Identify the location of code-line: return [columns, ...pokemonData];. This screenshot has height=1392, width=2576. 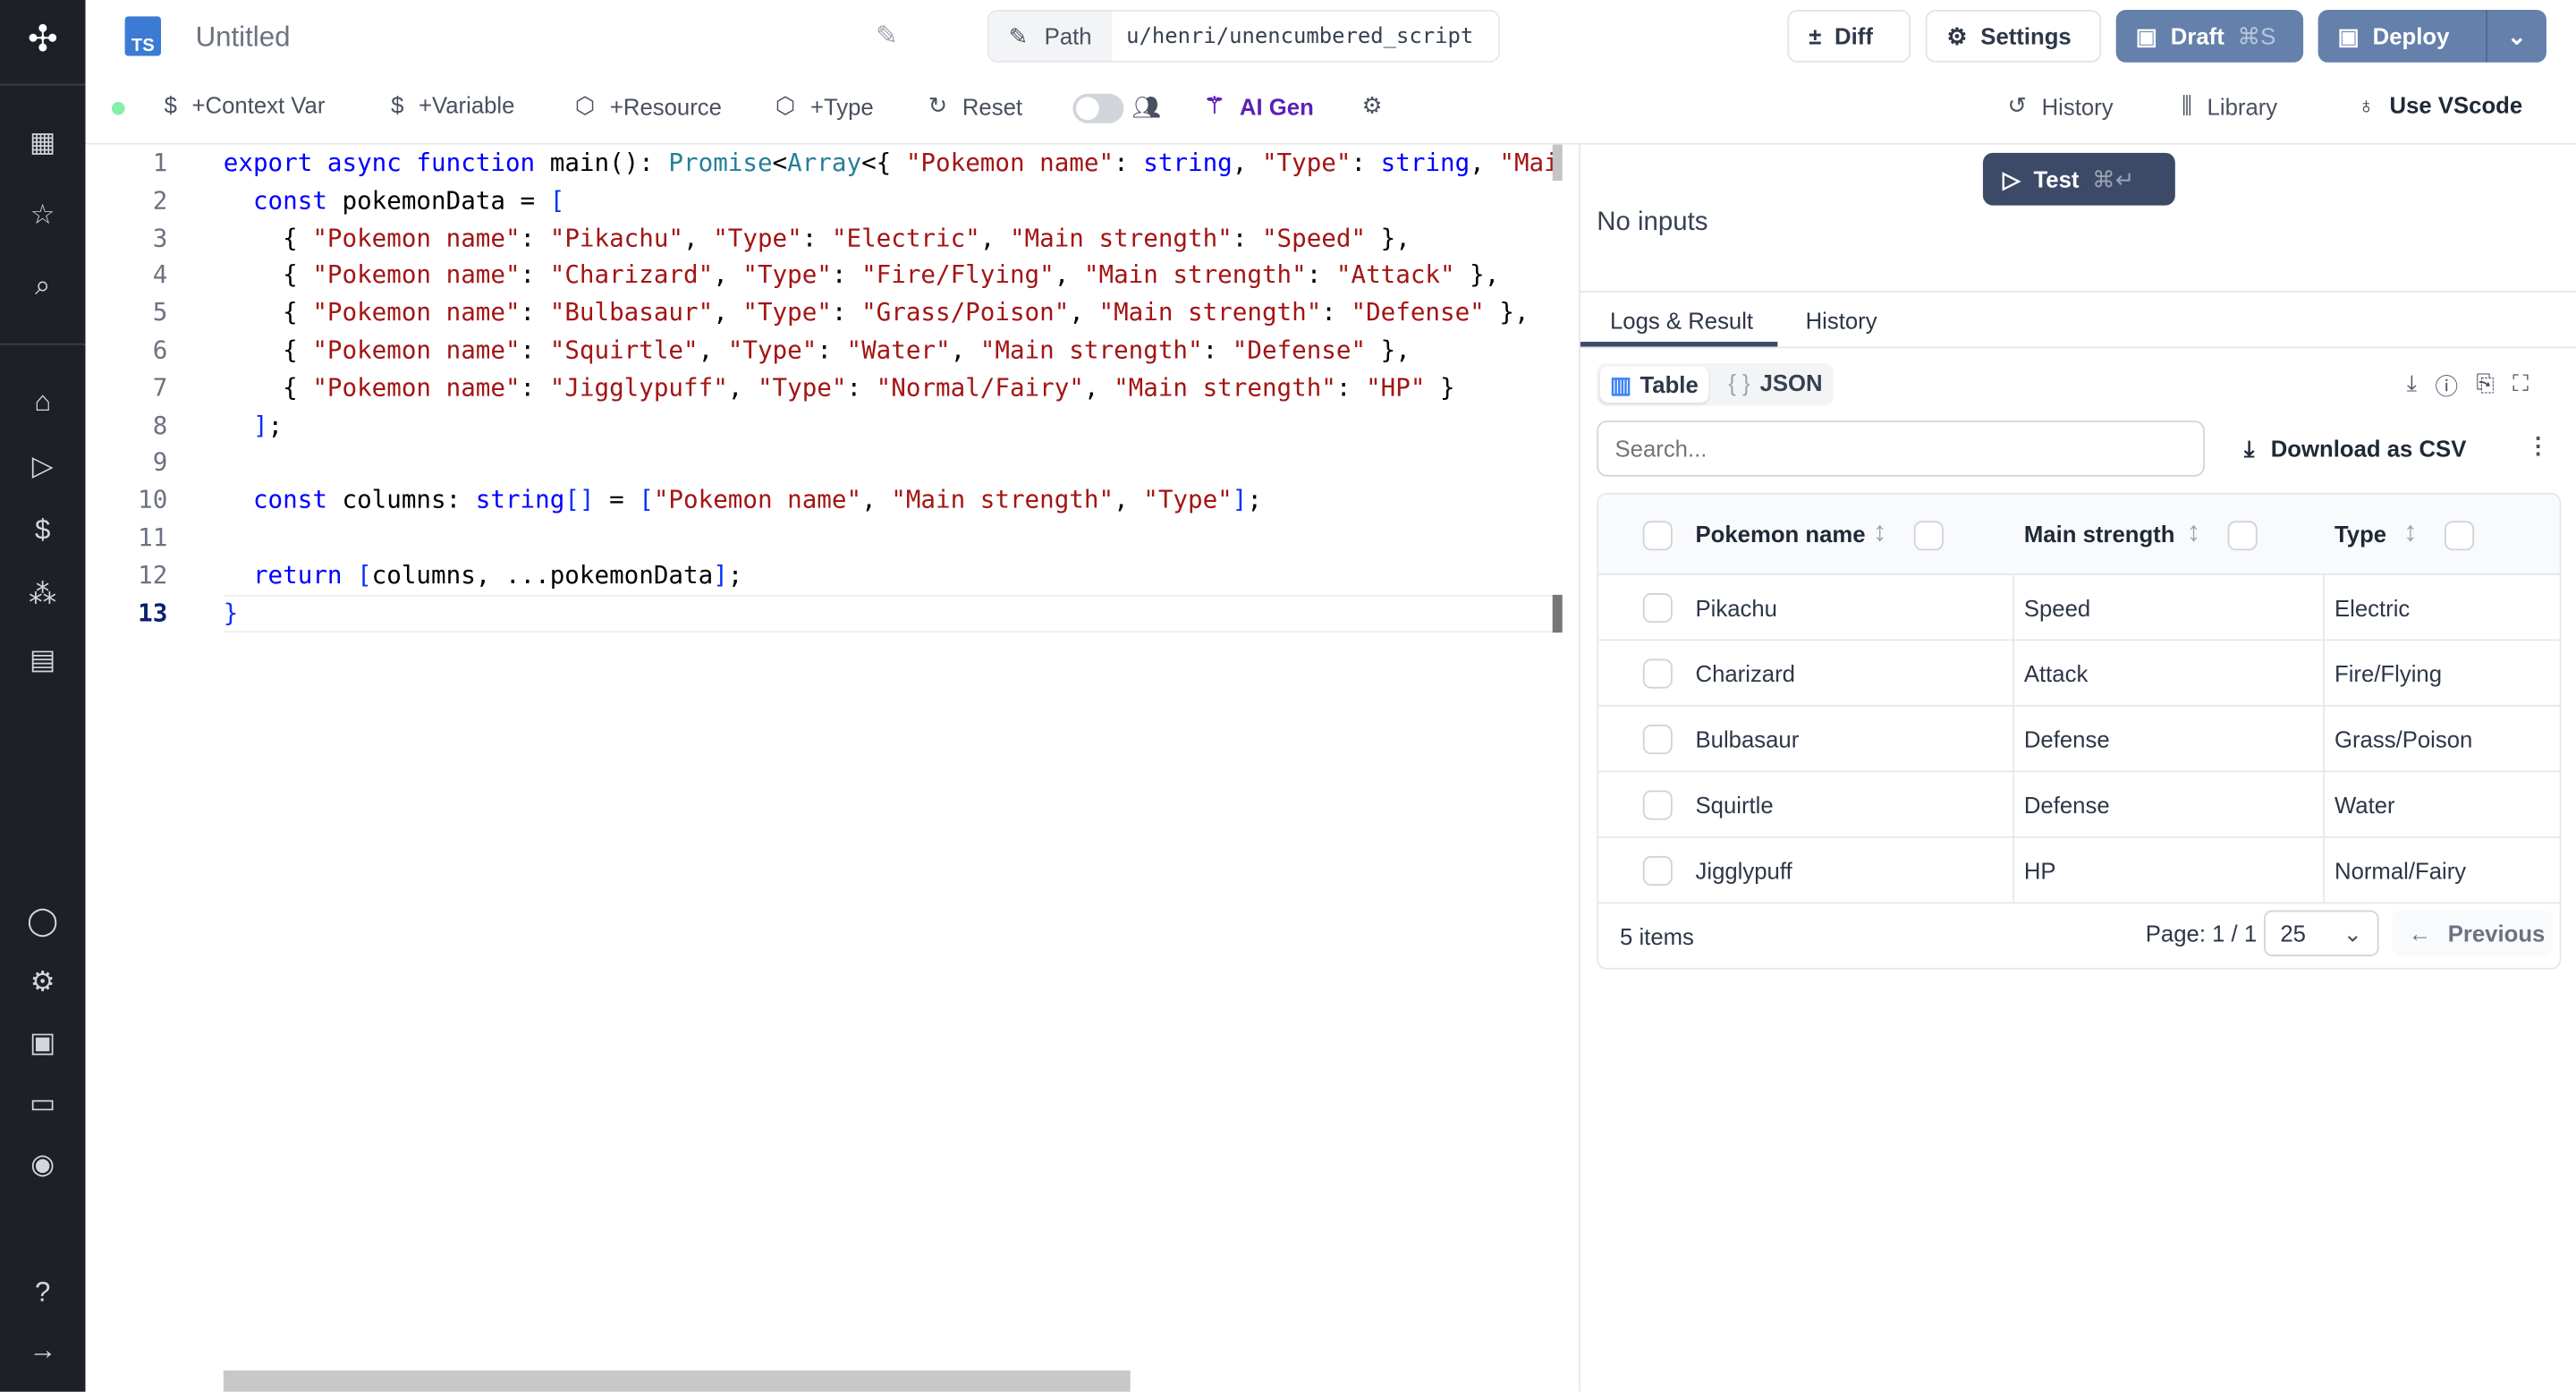
(483, 575).